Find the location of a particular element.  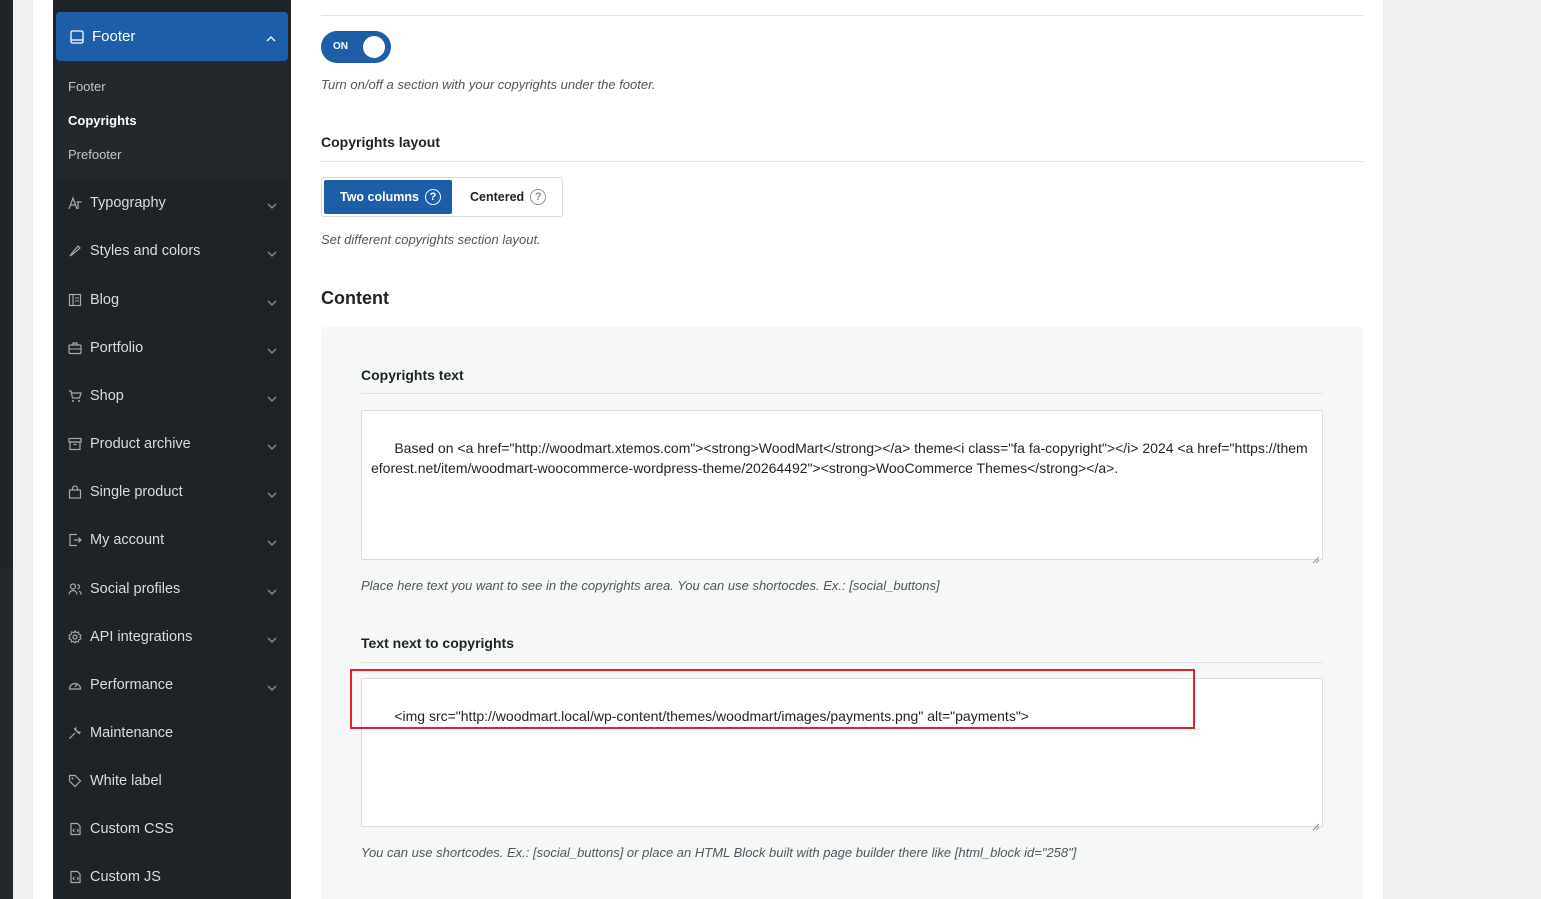

sidebar-item-api-integrations: API integrations is located at coordinates (172, 637).